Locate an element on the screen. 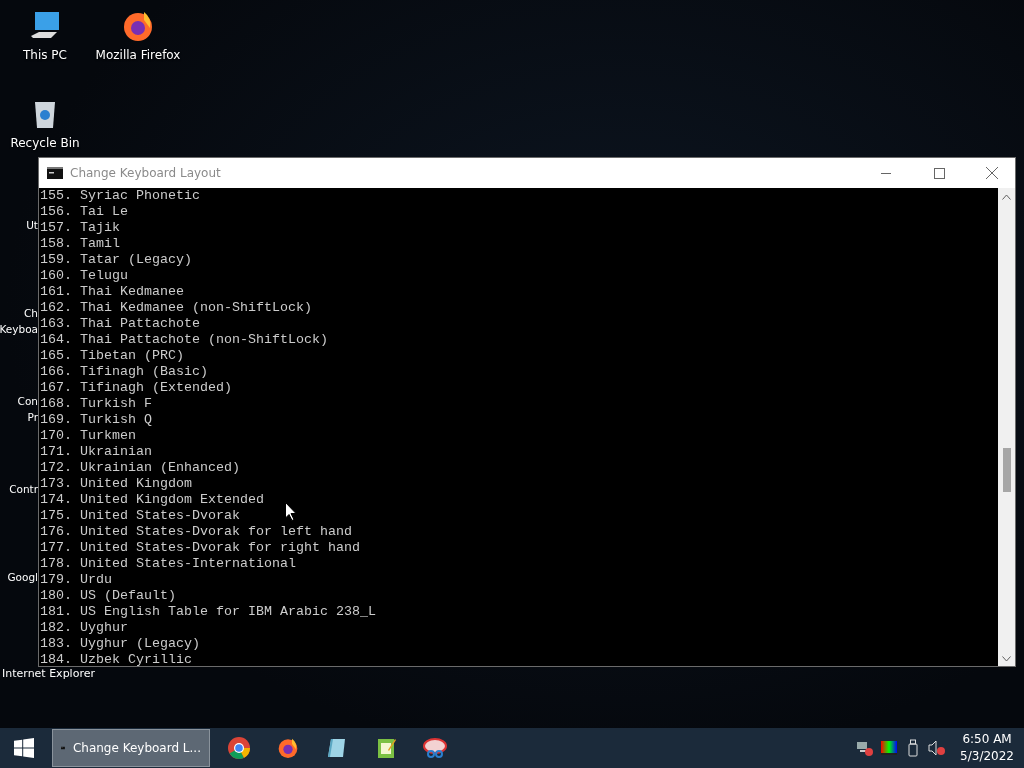 Image resolution: width=1024 pixels, height=768 pixels. desktop-icon-label: Contr is located at coordinates (23, 489).